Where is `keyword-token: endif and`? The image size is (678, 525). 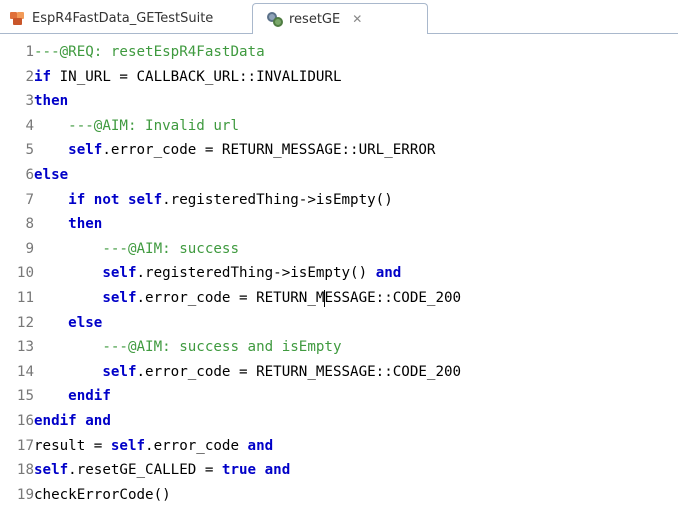
keyword-token: endif and is located at coordinates (72, 421).